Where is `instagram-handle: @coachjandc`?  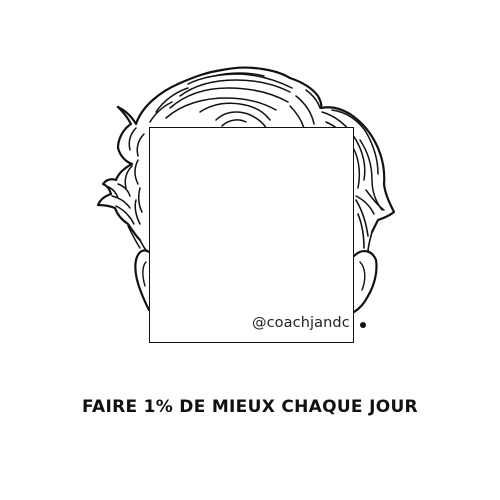
instagram-handle: @coachjandc is located at coordinates (301, 323).